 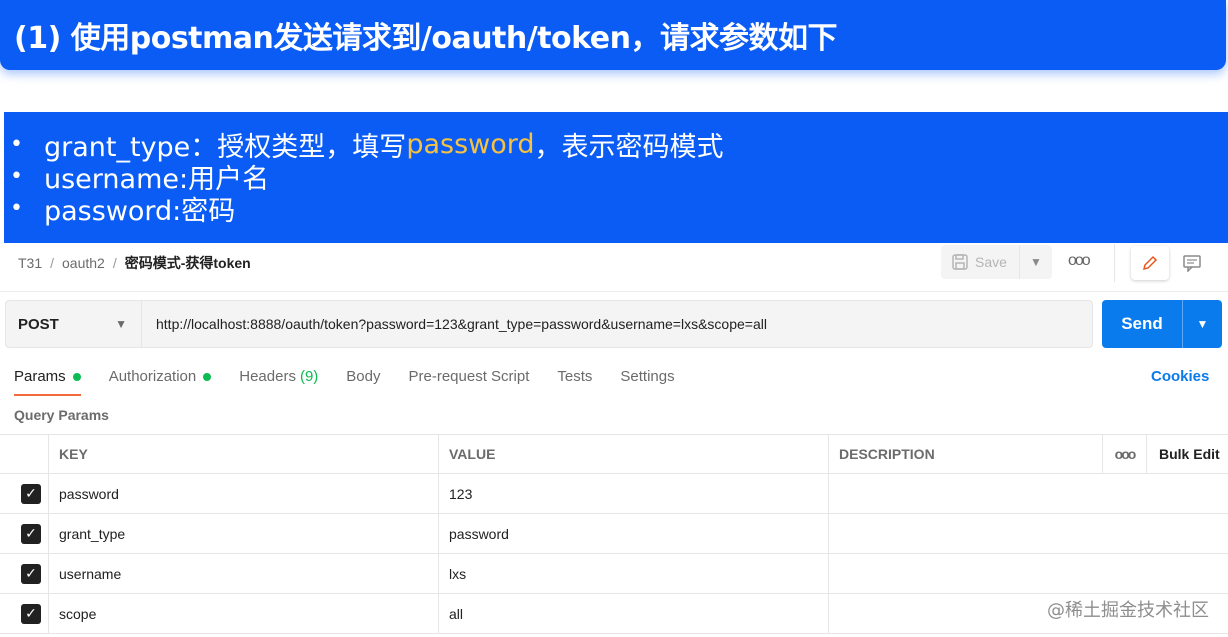 I want to click on table-row: ✓ username lxs, so click(x=614, y=574).